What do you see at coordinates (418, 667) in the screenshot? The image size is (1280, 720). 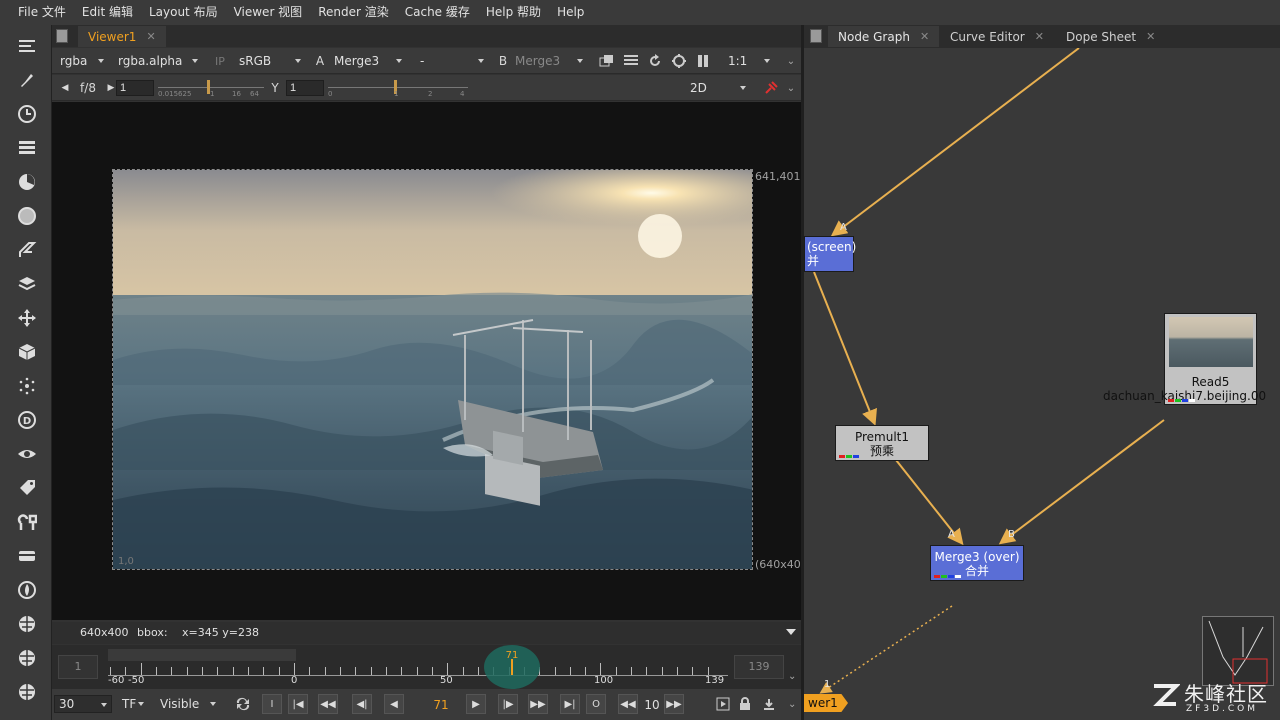 I see `timeline-ruler: -60 -50 0 50 100 139 71` at bounding box center [418, 667].